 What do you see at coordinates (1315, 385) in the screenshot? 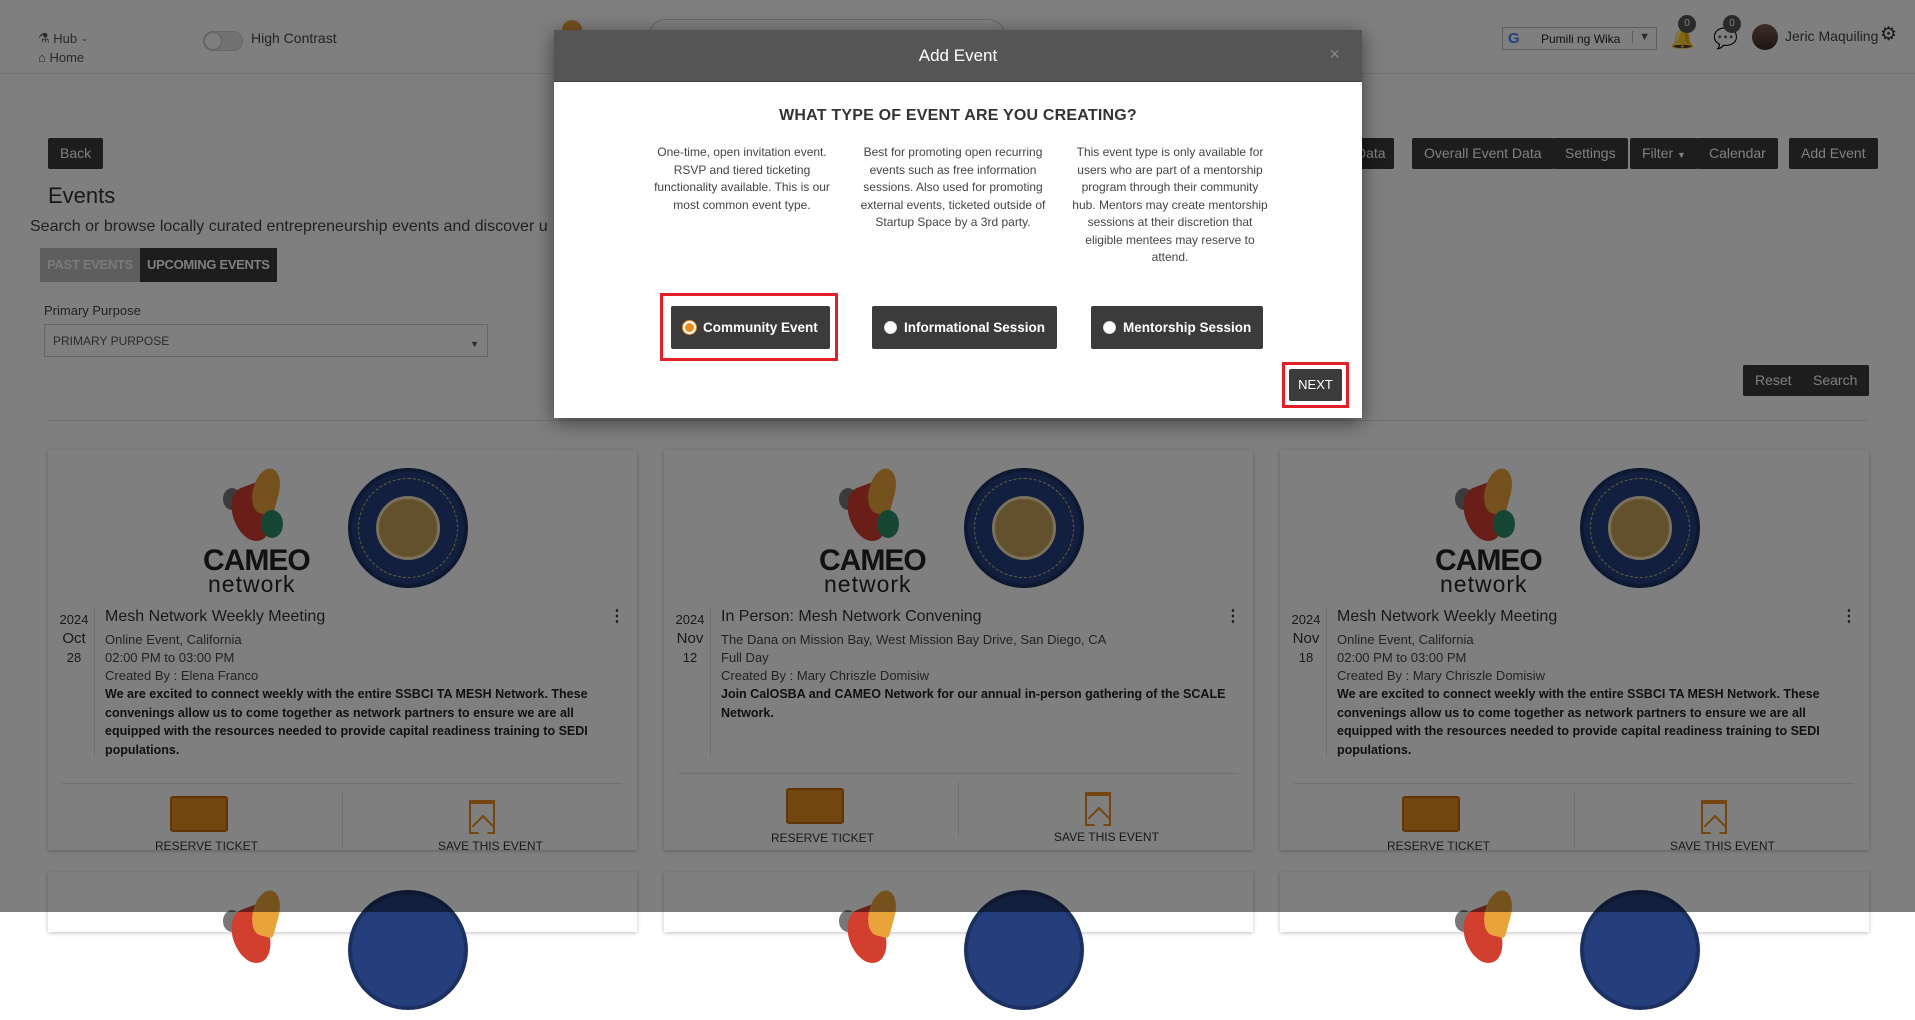
I see `next-button: NEXT` at bounding box center [1315, 385].